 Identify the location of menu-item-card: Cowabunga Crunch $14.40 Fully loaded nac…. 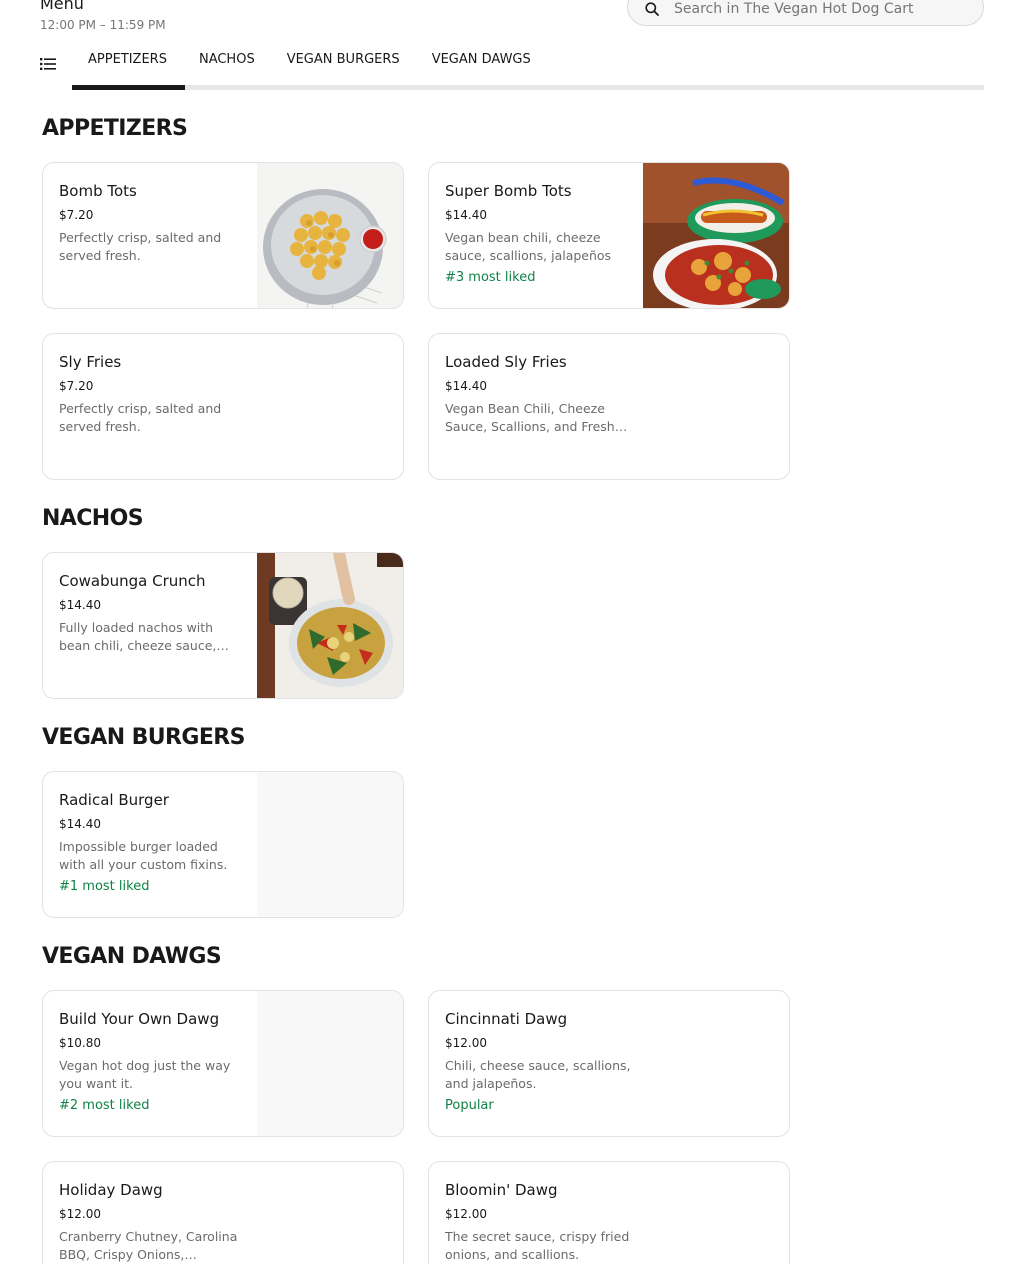
(223, 625).